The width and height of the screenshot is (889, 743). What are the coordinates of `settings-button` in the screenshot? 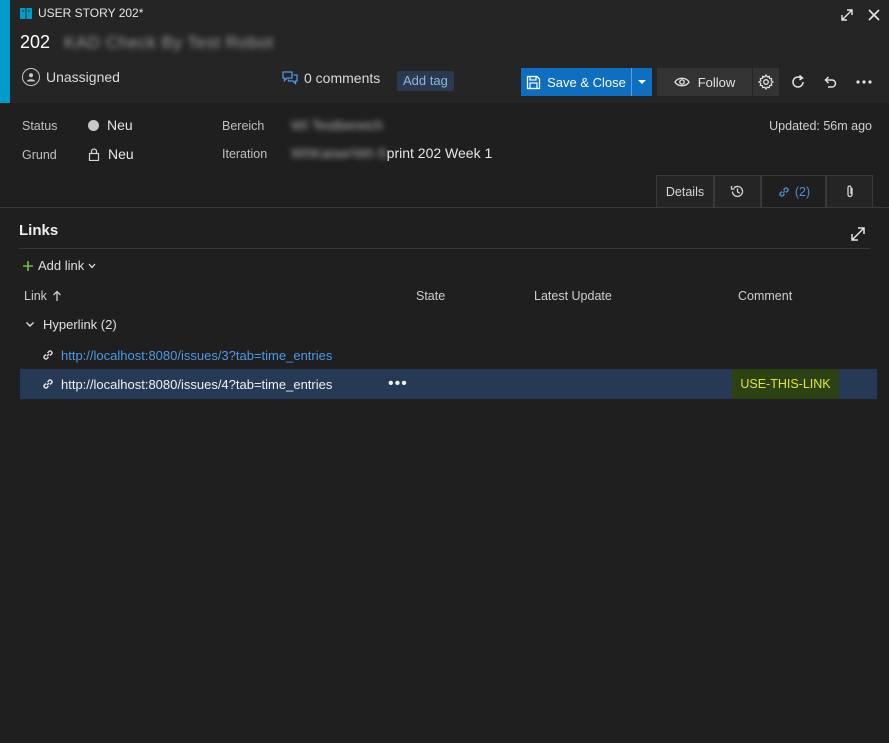 It's located at (766, 82).